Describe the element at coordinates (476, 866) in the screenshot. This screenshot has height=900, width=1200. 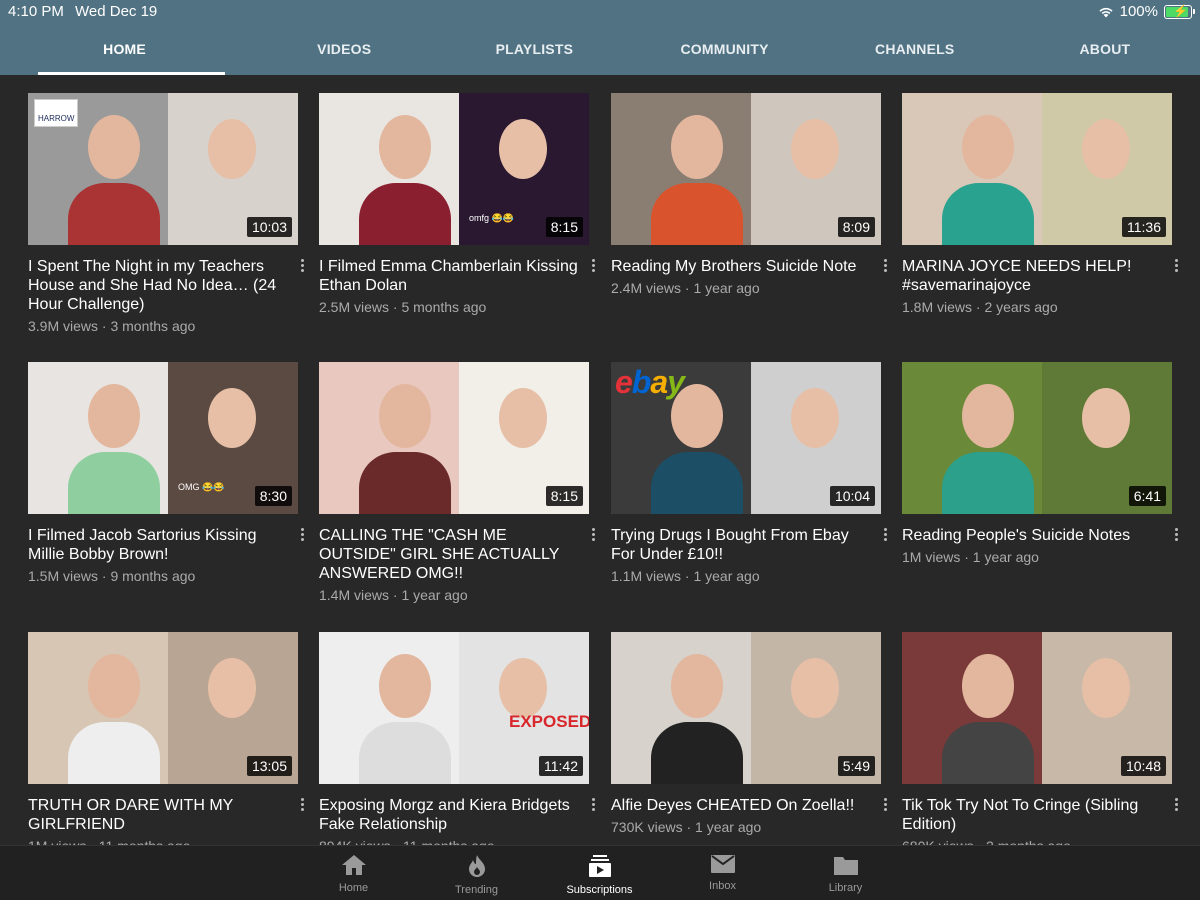
I see `flame-icon` at that location.